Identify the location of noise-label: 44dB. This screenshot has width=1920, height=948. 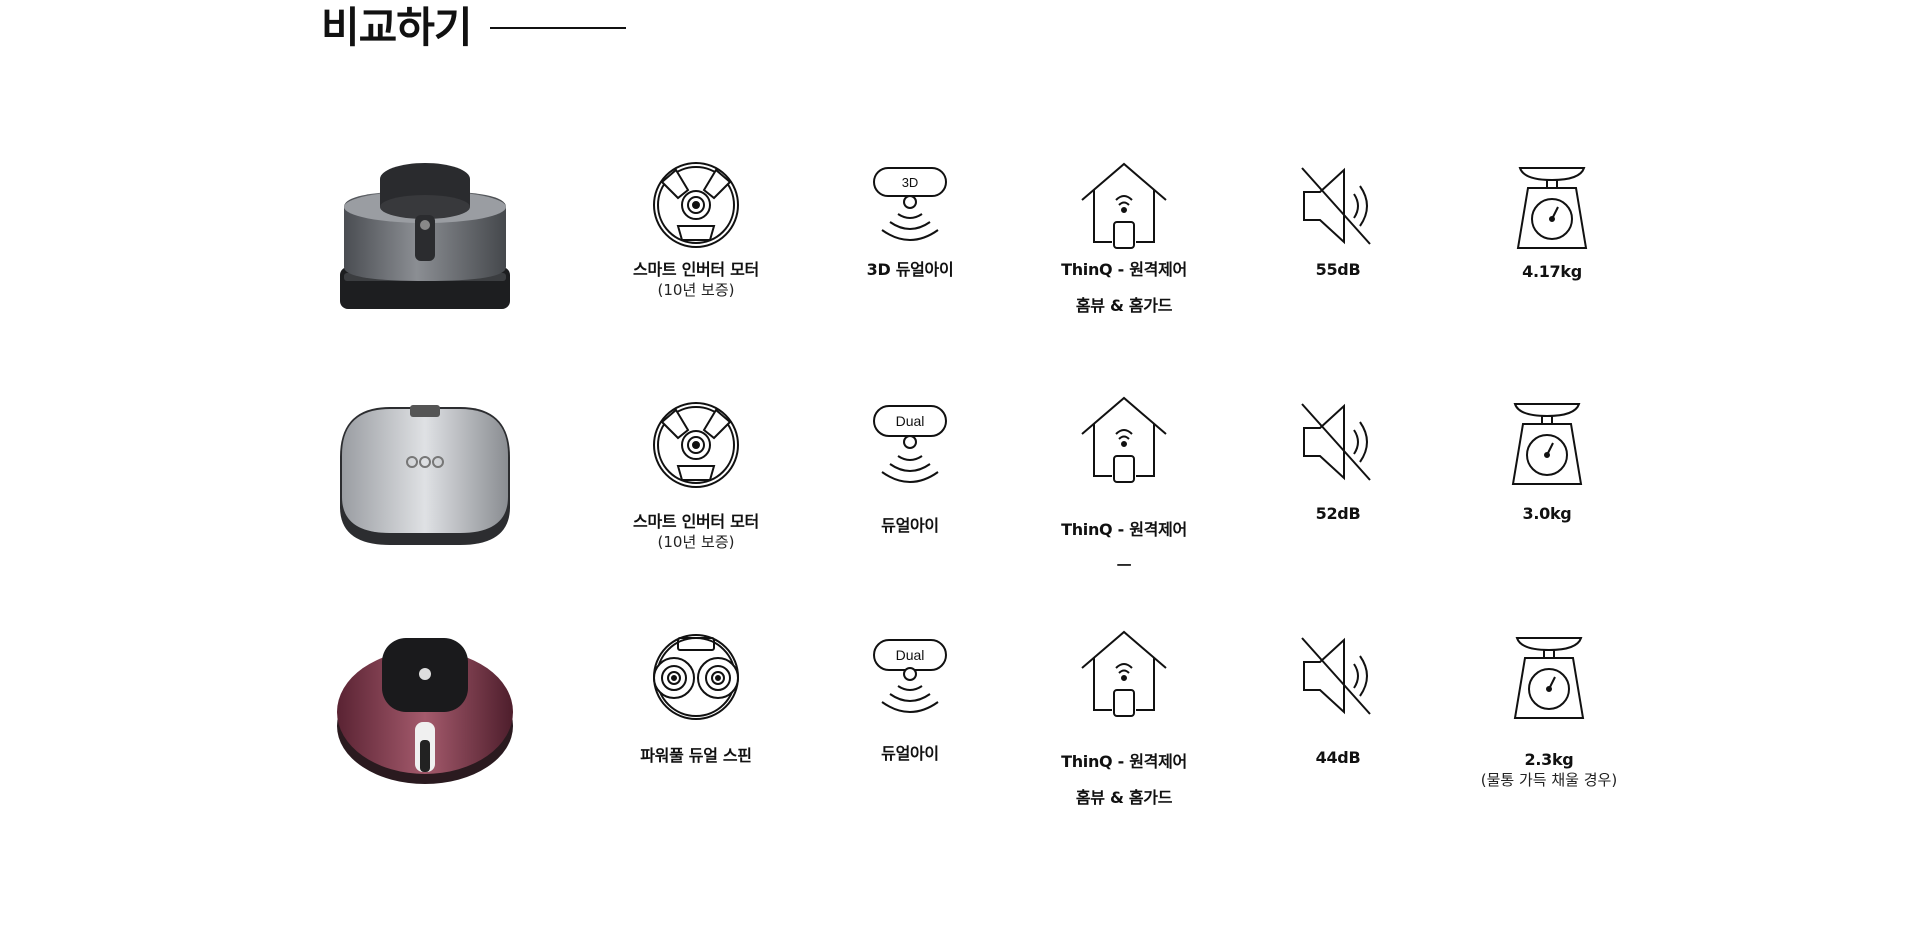
(1338, 757).